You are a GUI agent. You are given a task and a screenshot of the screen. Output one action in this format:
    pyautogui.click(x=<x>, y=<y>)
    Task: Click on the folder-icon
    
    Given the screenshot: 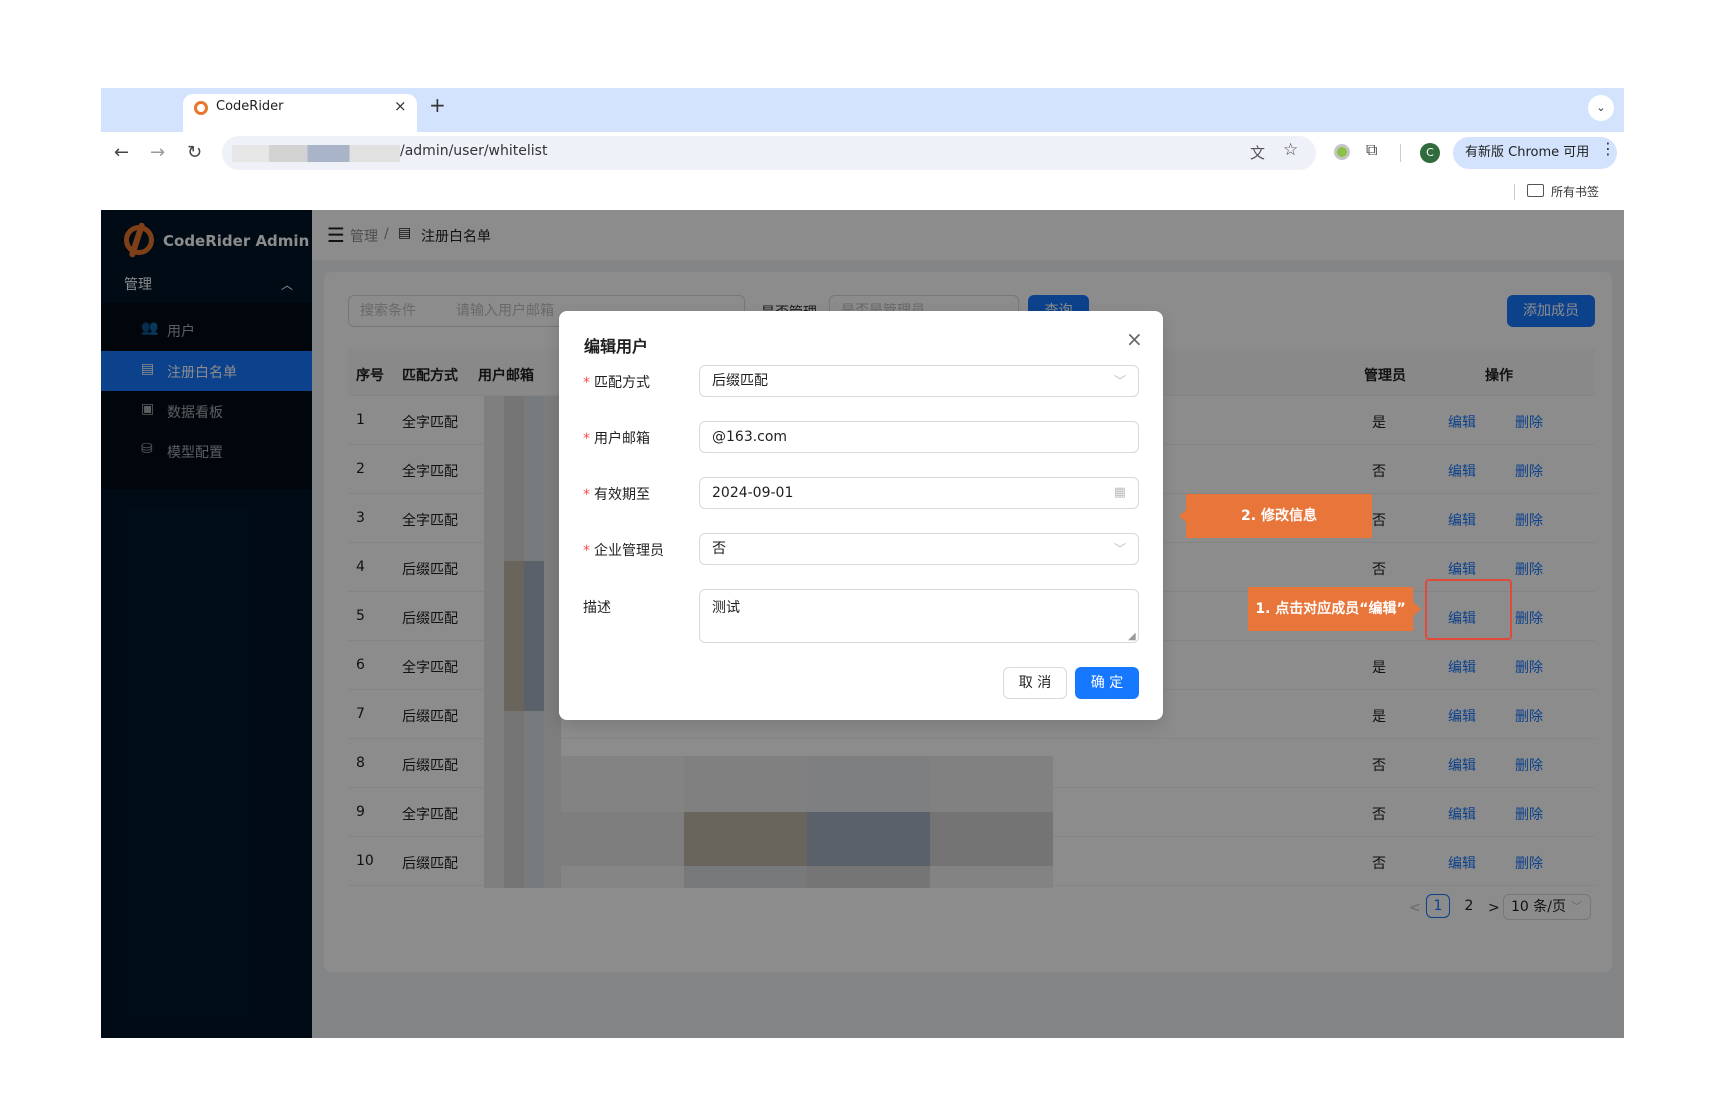 What is the action you would take?
    pyautogui.click(x=1535, y=190)
    